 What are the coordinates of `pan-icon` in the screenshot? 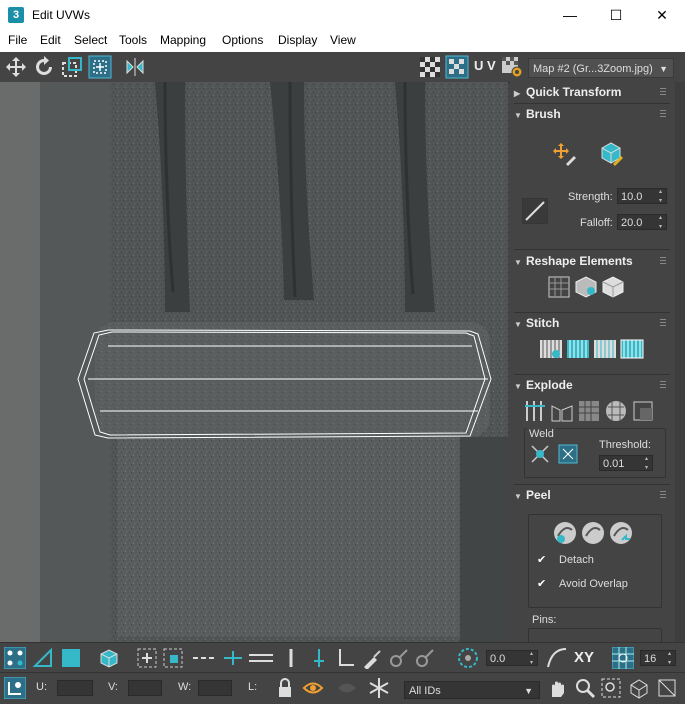 It's located at (557, 688).